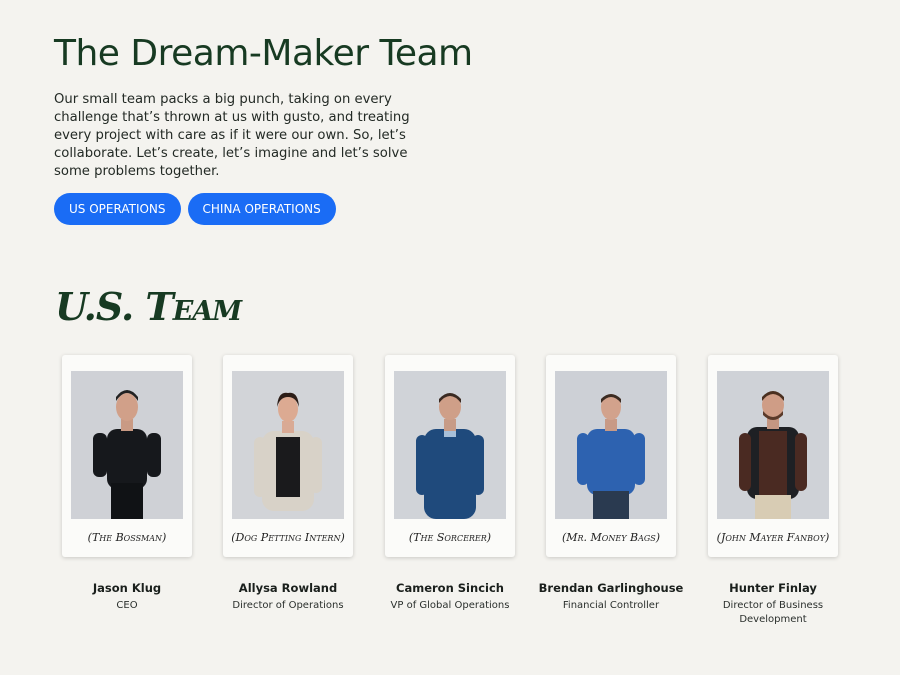 This screenshot has width=900, height=675. I want to click on nickname-label: (Mr. Money Bags), so click(611, 537).